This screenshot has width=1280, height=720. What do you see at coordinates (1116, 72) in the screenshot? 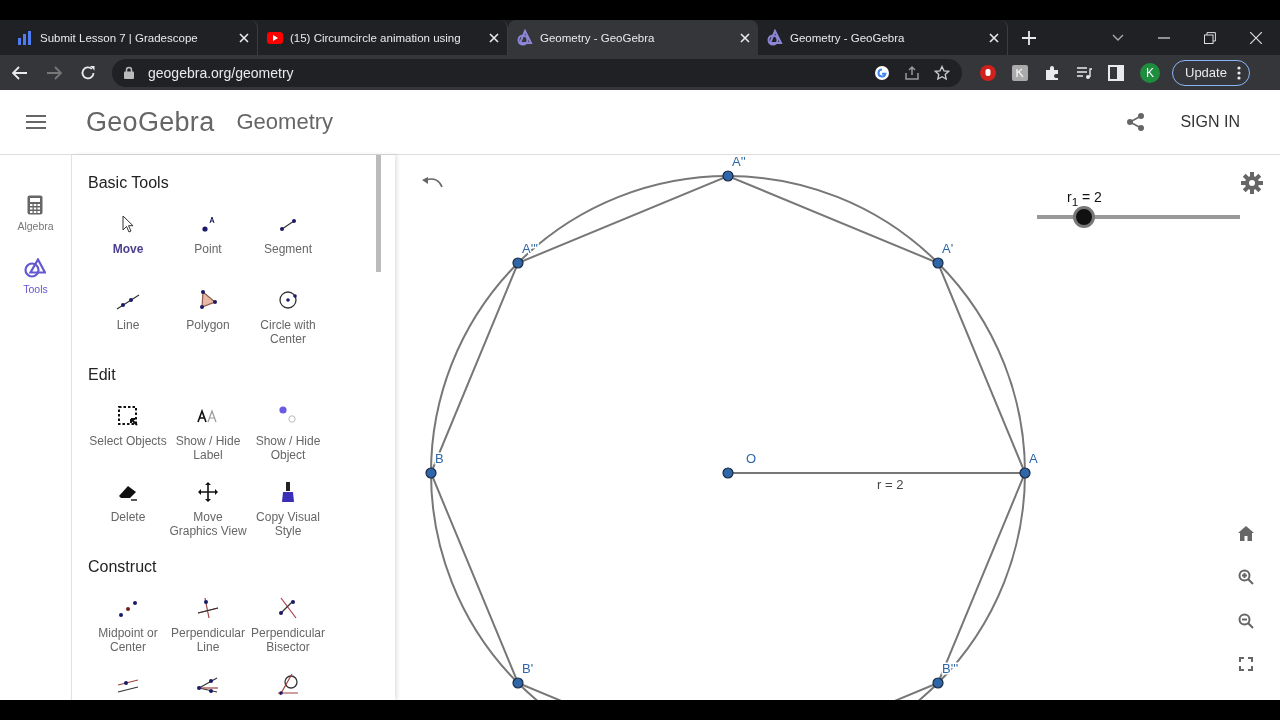
I see `side-panel-icon` at bounding box center [1116, 72].